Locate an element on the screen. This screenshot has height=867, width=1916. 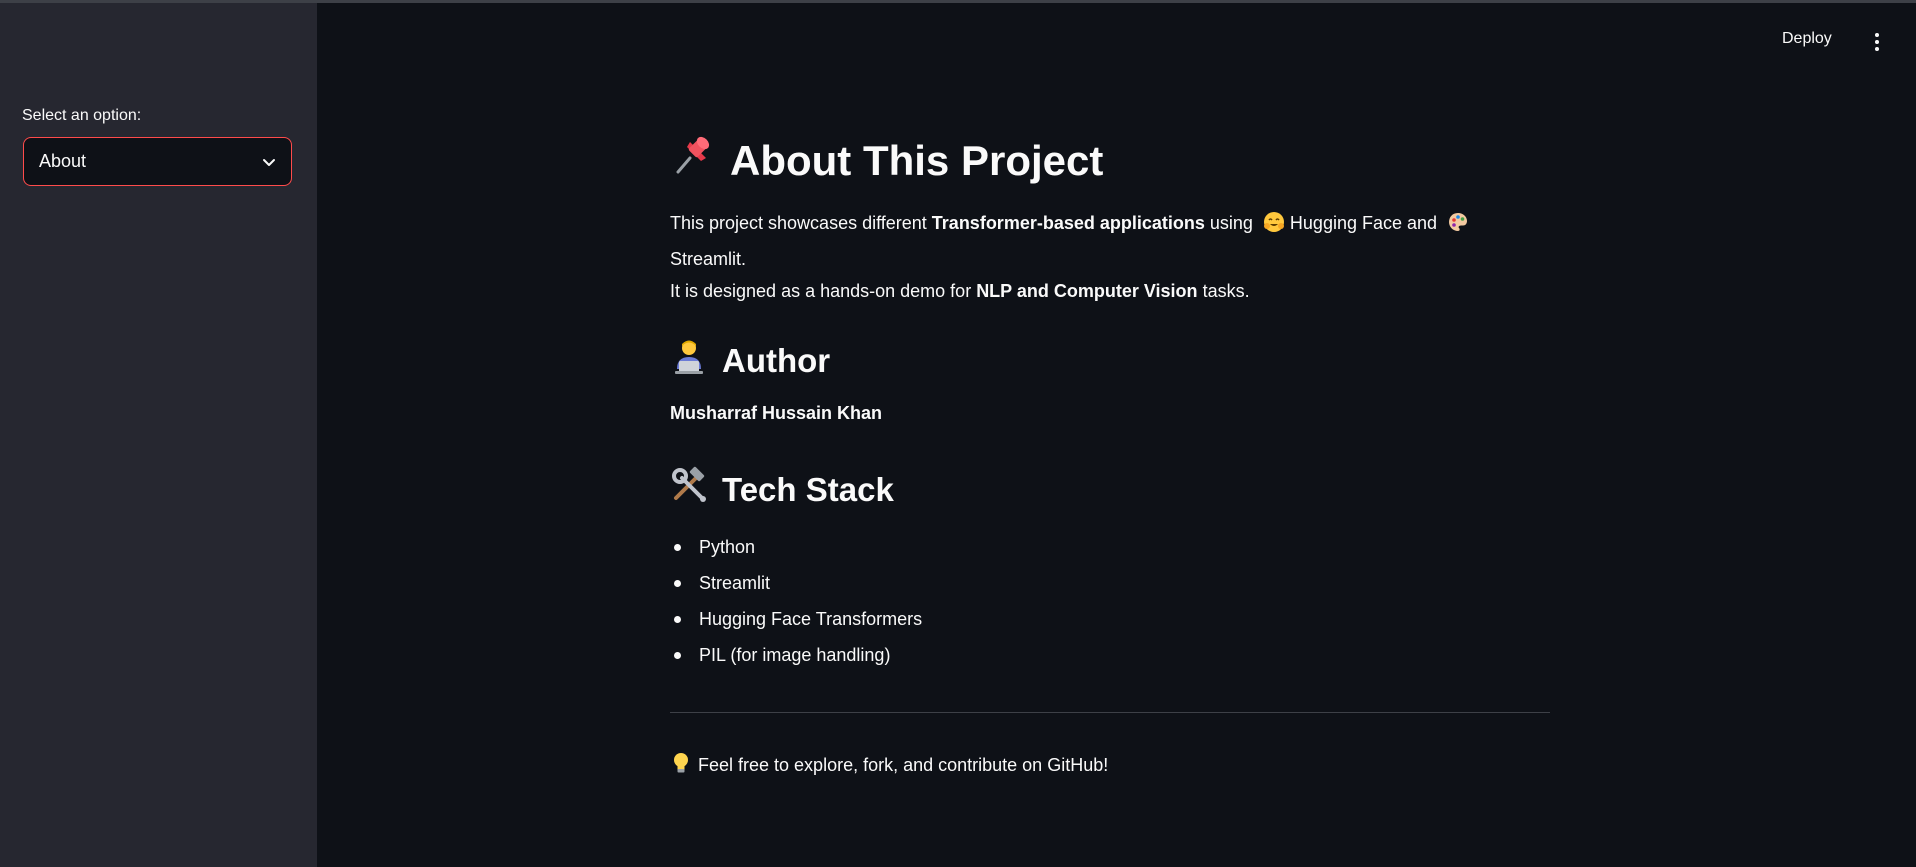
list-item: PIL (for image handling) is located at coordinates (796, 657).